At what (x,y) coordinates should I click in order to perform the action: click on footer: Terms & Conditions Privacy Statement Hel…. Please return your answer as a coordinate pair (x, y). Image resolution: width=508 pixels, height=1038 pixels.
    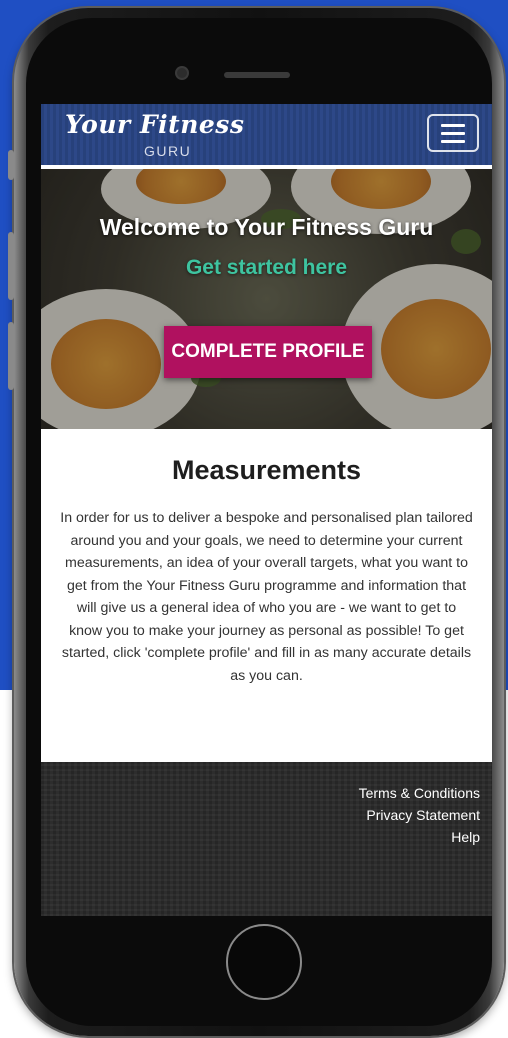
    Looking at the image, I should click on (266, 839).